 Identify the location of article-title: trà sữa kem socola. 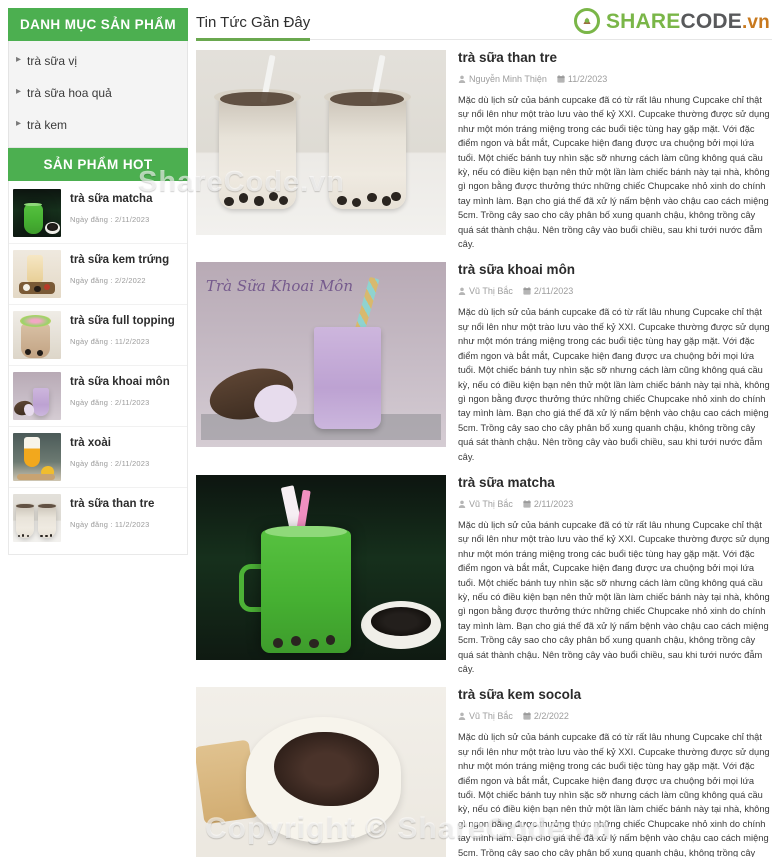
(615, 694).